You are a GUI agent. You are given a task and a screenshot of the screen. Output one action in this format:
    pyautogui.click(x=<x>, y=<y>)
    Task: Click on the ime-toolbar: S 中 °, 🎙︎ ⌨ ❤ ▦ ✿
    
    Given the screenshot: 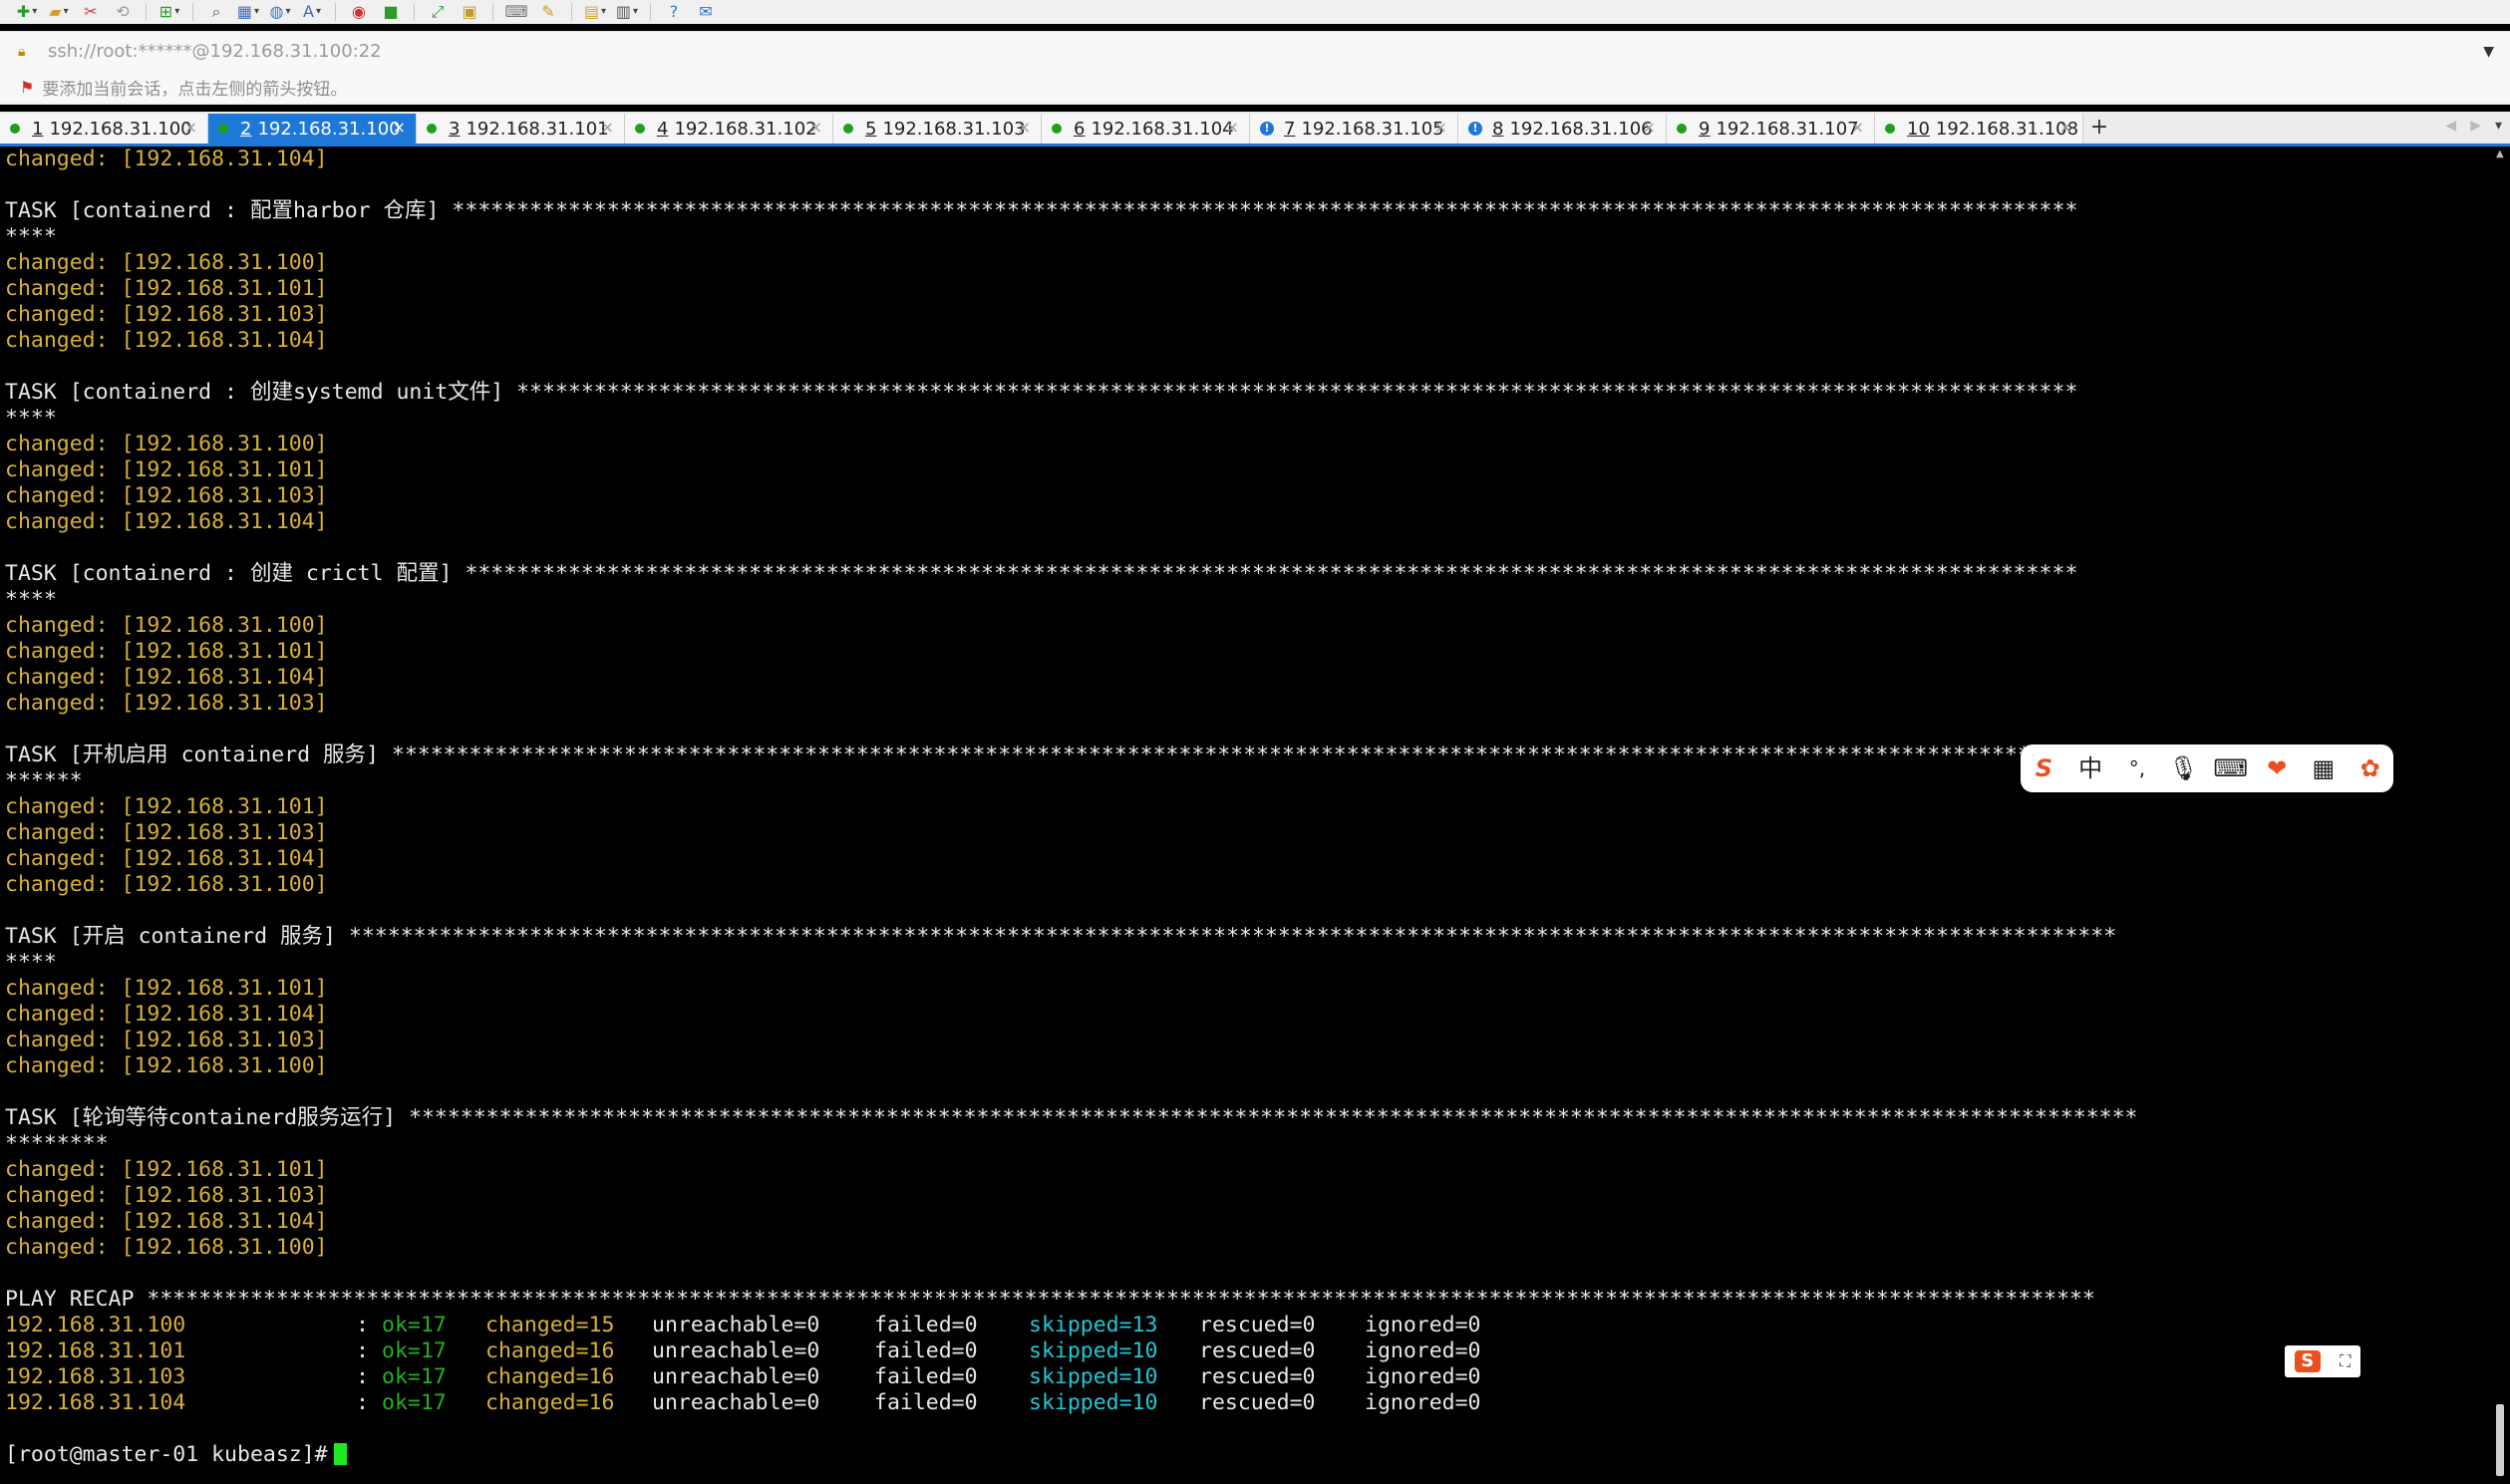 What is the action you would take?
    pyautogui.click(x=2207, y=768)
    